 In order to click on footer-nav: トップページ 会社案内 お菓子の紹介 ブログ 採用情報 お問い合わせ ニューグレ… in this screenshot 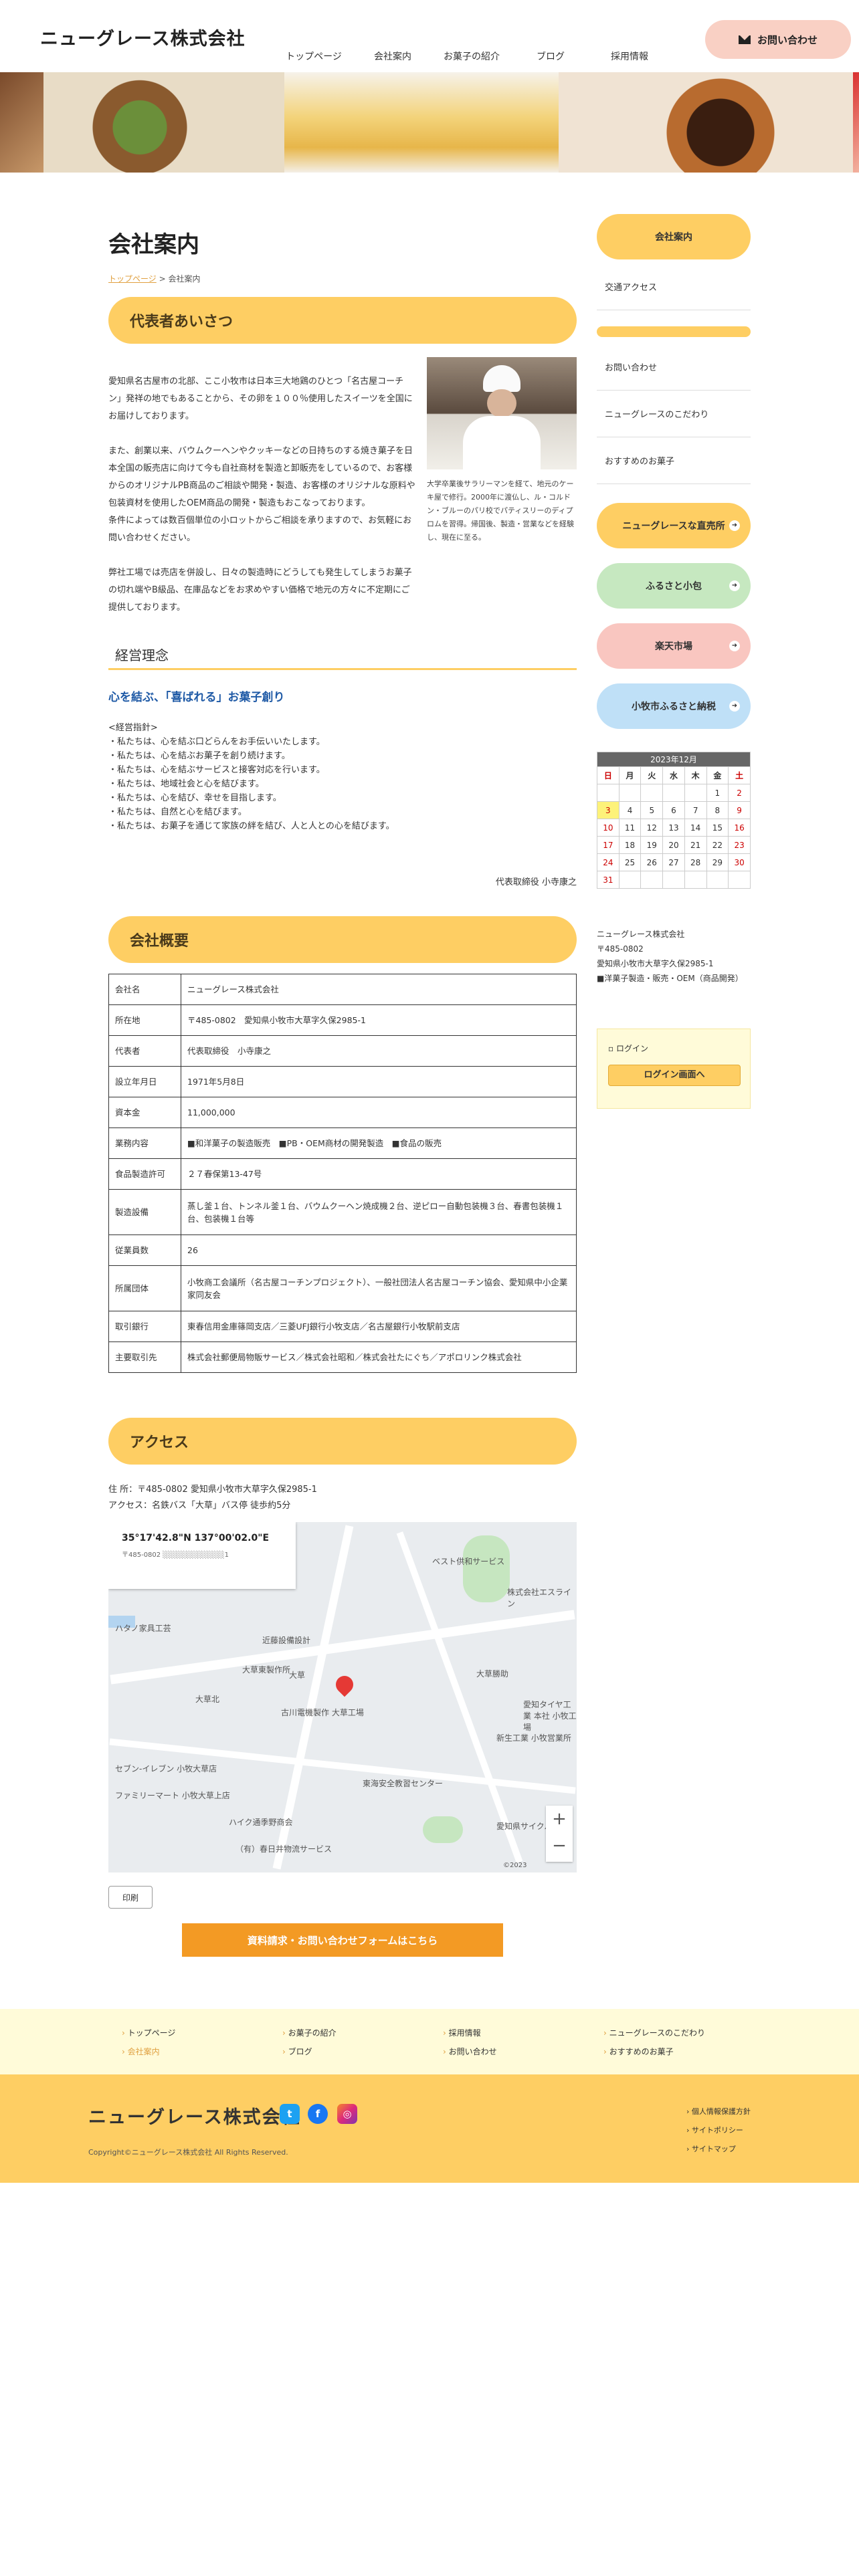, I will do `click(429, 2042)`.